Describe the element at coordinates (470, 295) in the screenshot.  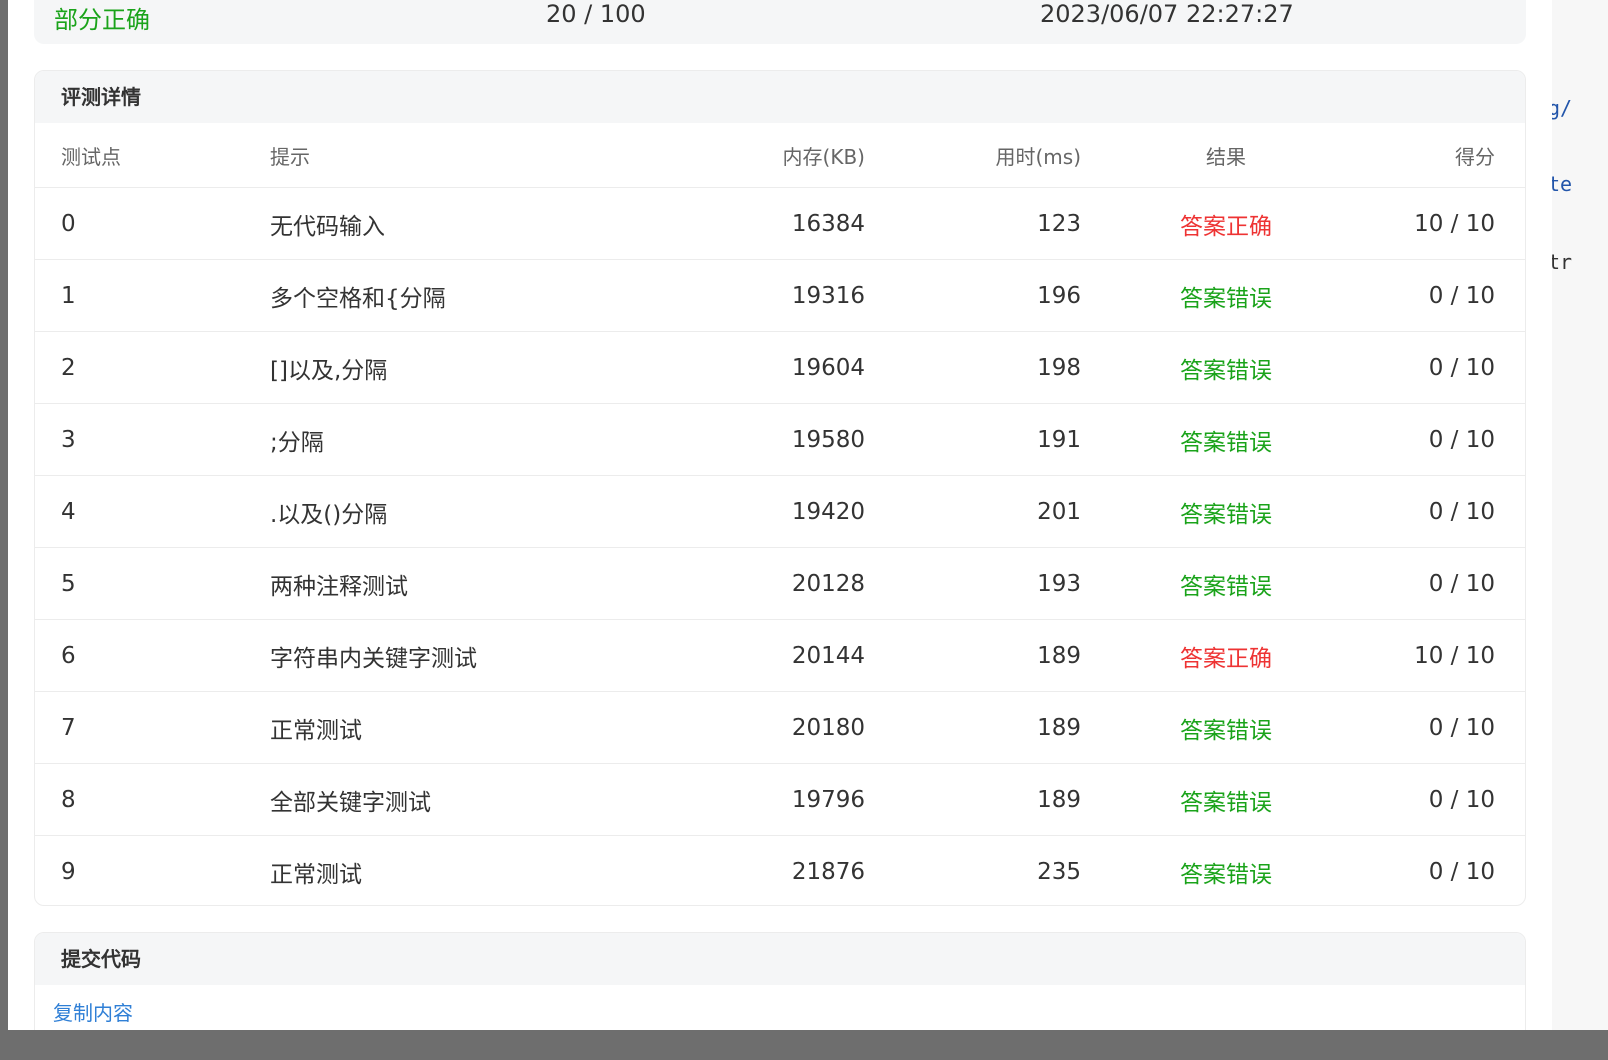
I see `testpoint-hint: 多个空格和{分隔` at that location.